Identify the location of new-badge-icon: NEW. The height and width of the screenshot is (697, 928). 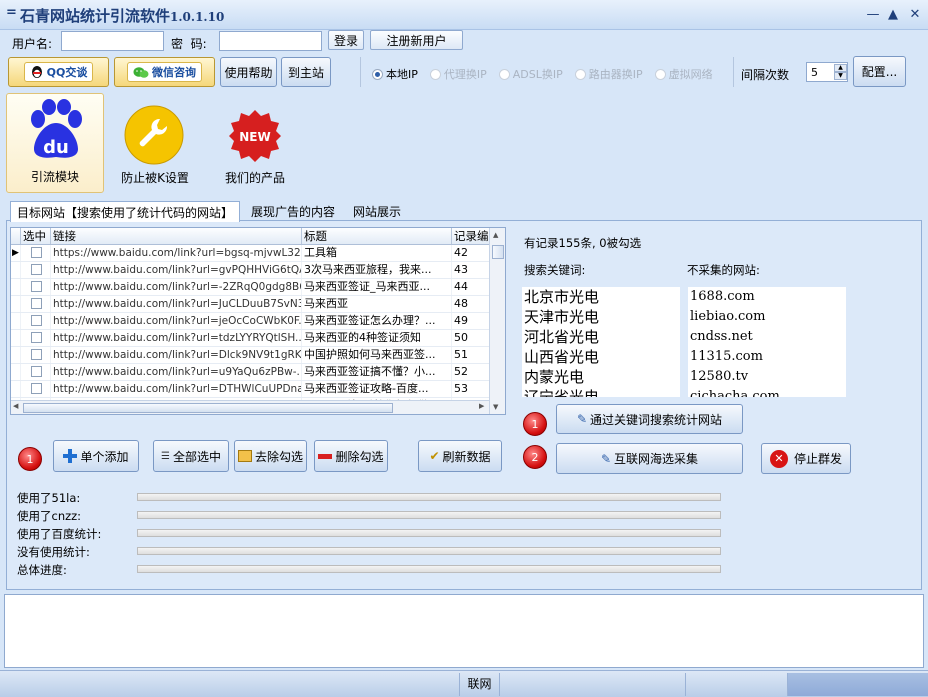
(255, 136).